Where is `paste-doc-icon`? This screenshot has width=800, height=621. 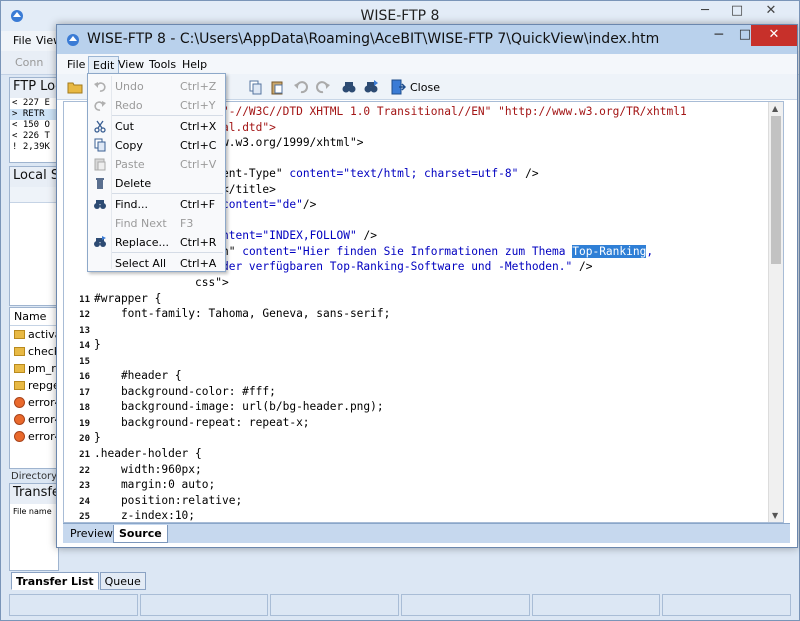 paste-doc-icon is located at coordinates (277, 87).